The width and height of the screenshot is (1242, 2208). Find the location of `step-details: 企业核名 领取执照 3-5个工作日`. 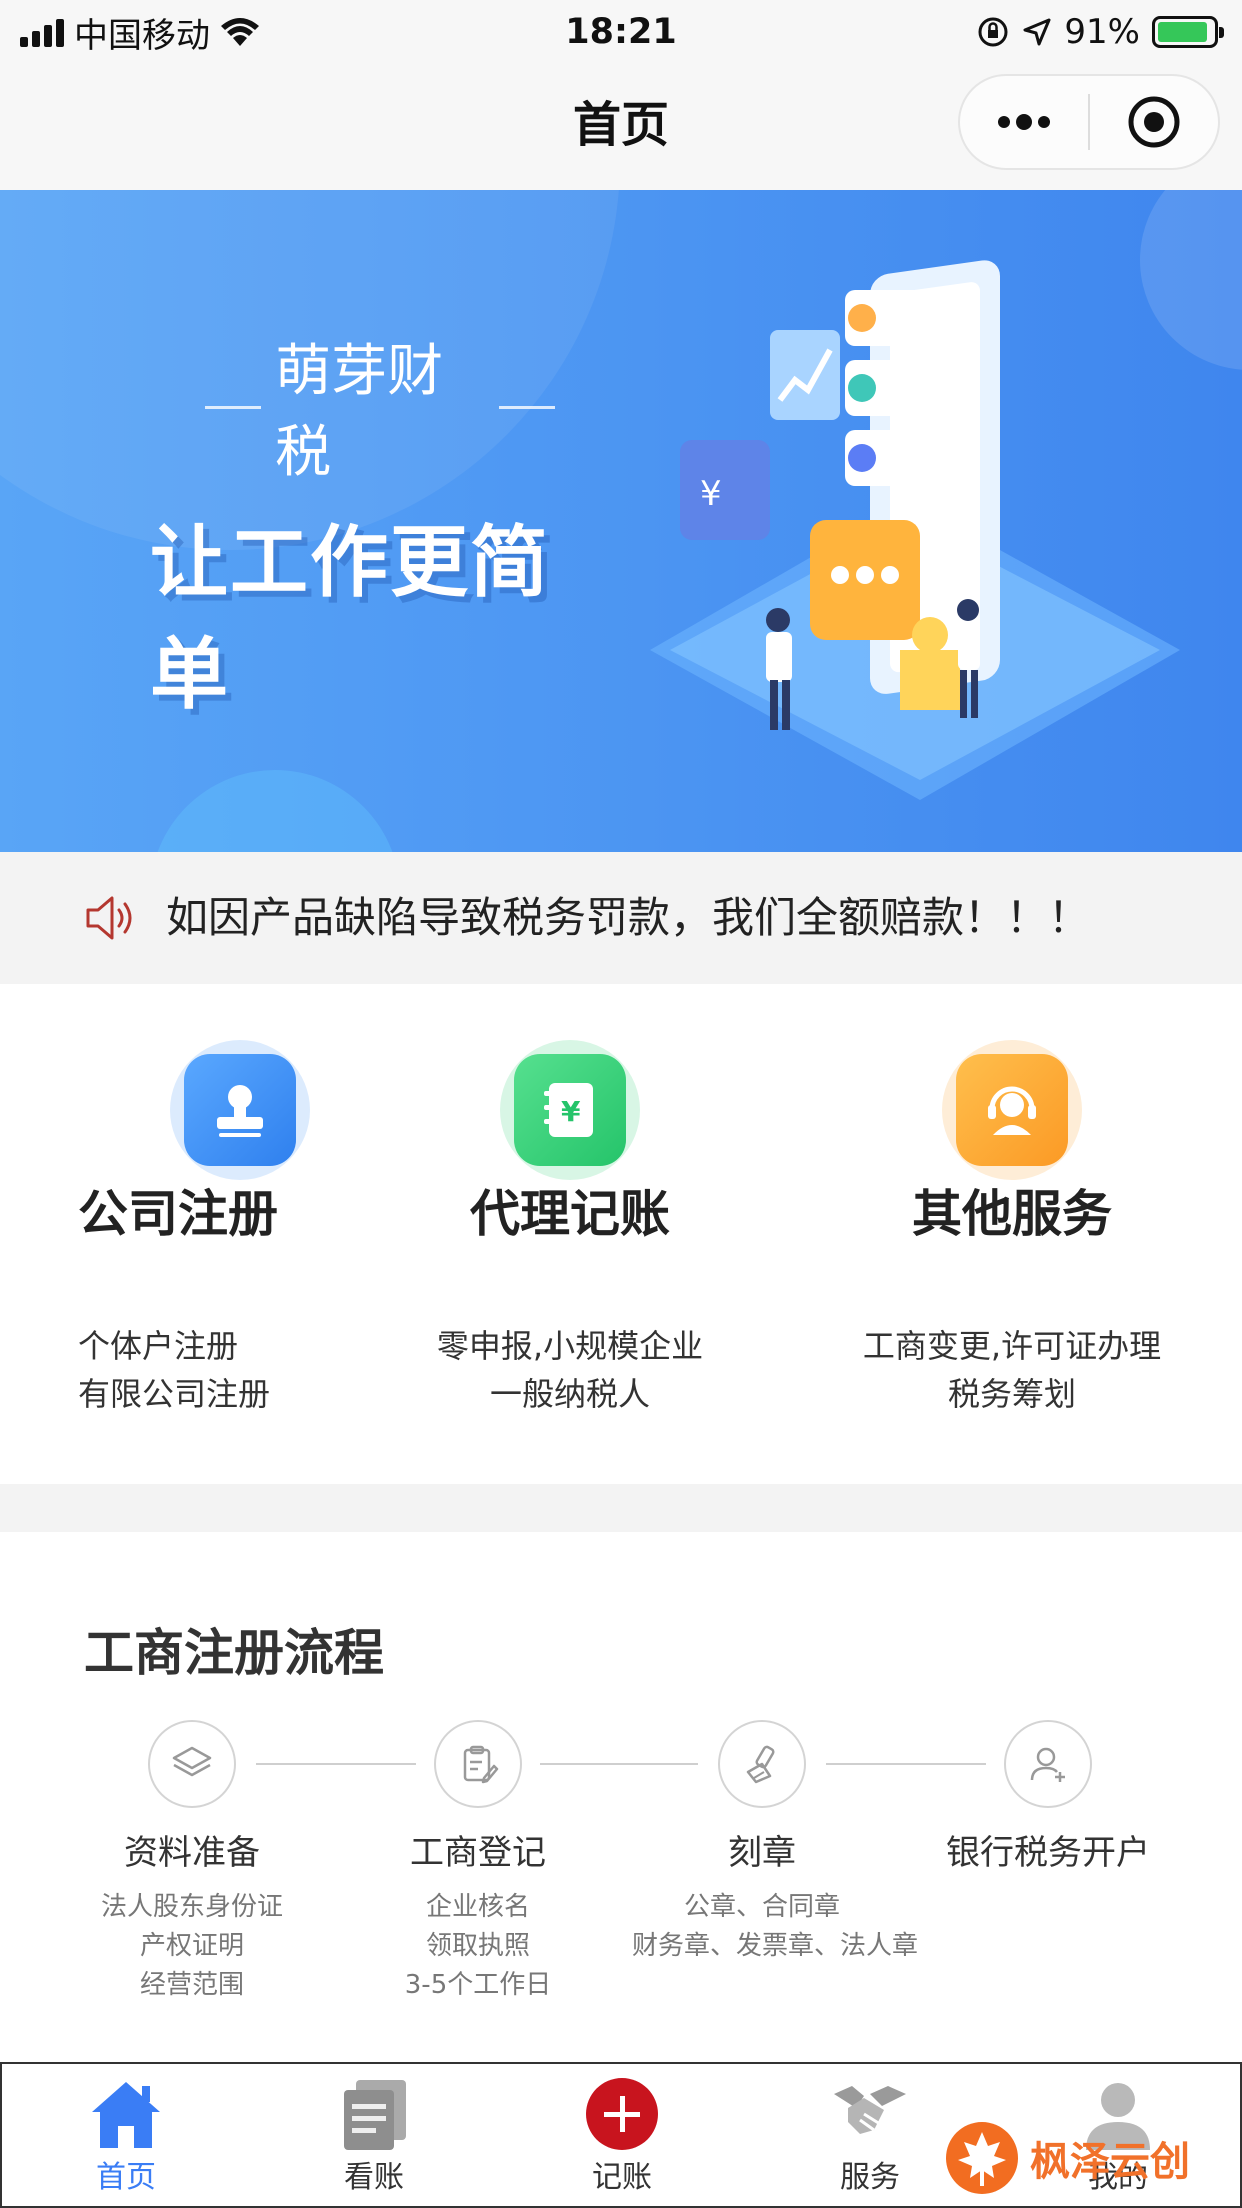

step-details: 企业核名 领取执照 3-5个工作日 is located at coordinates (478, 1946).